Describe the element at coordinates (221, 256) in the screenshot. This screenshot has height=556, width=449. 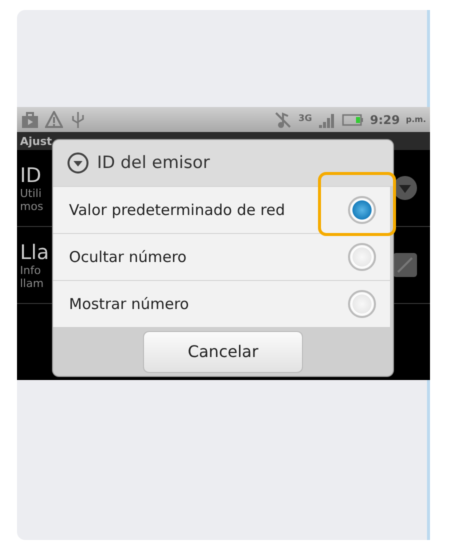
I see `option-row: Ocultar número` at that location.